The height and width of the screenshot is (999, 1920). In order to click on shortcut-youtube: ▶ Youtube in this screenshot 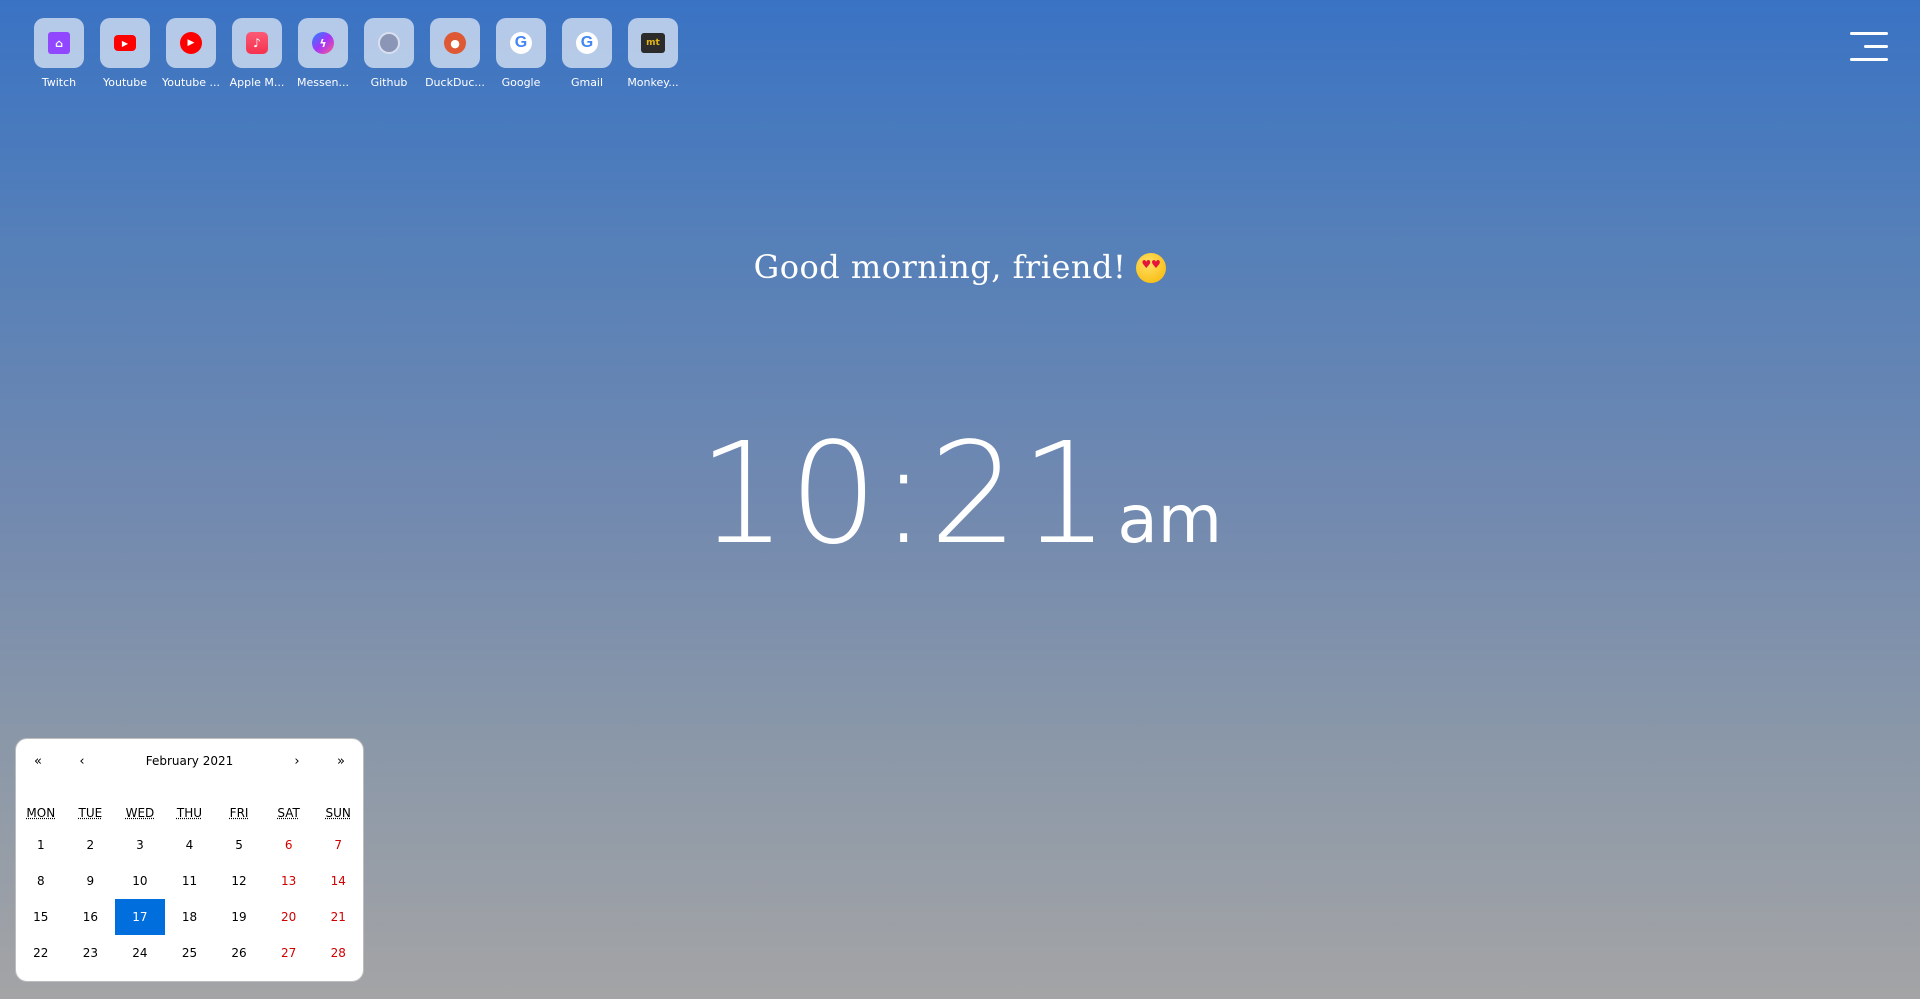, I will do `click(125, 53)`.